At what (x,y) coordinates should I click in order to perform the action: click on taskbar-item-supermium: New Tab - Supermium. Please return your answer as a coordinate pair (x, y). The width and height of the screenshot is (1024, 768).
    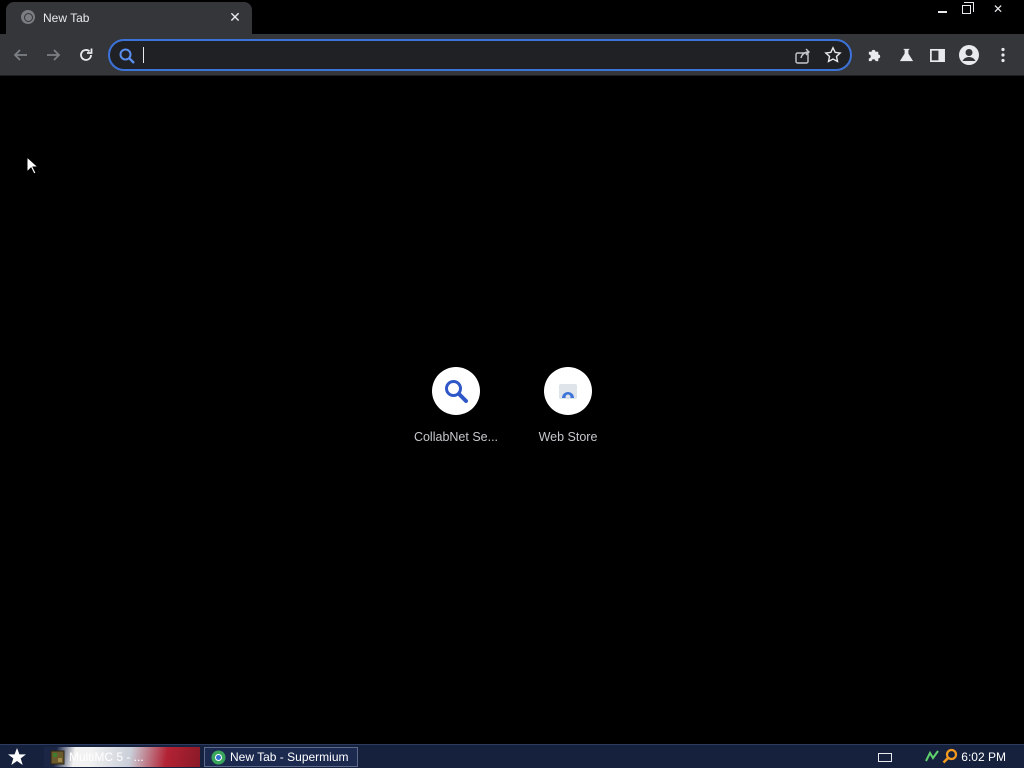
    Looking at the image, I should click on (281, 757).